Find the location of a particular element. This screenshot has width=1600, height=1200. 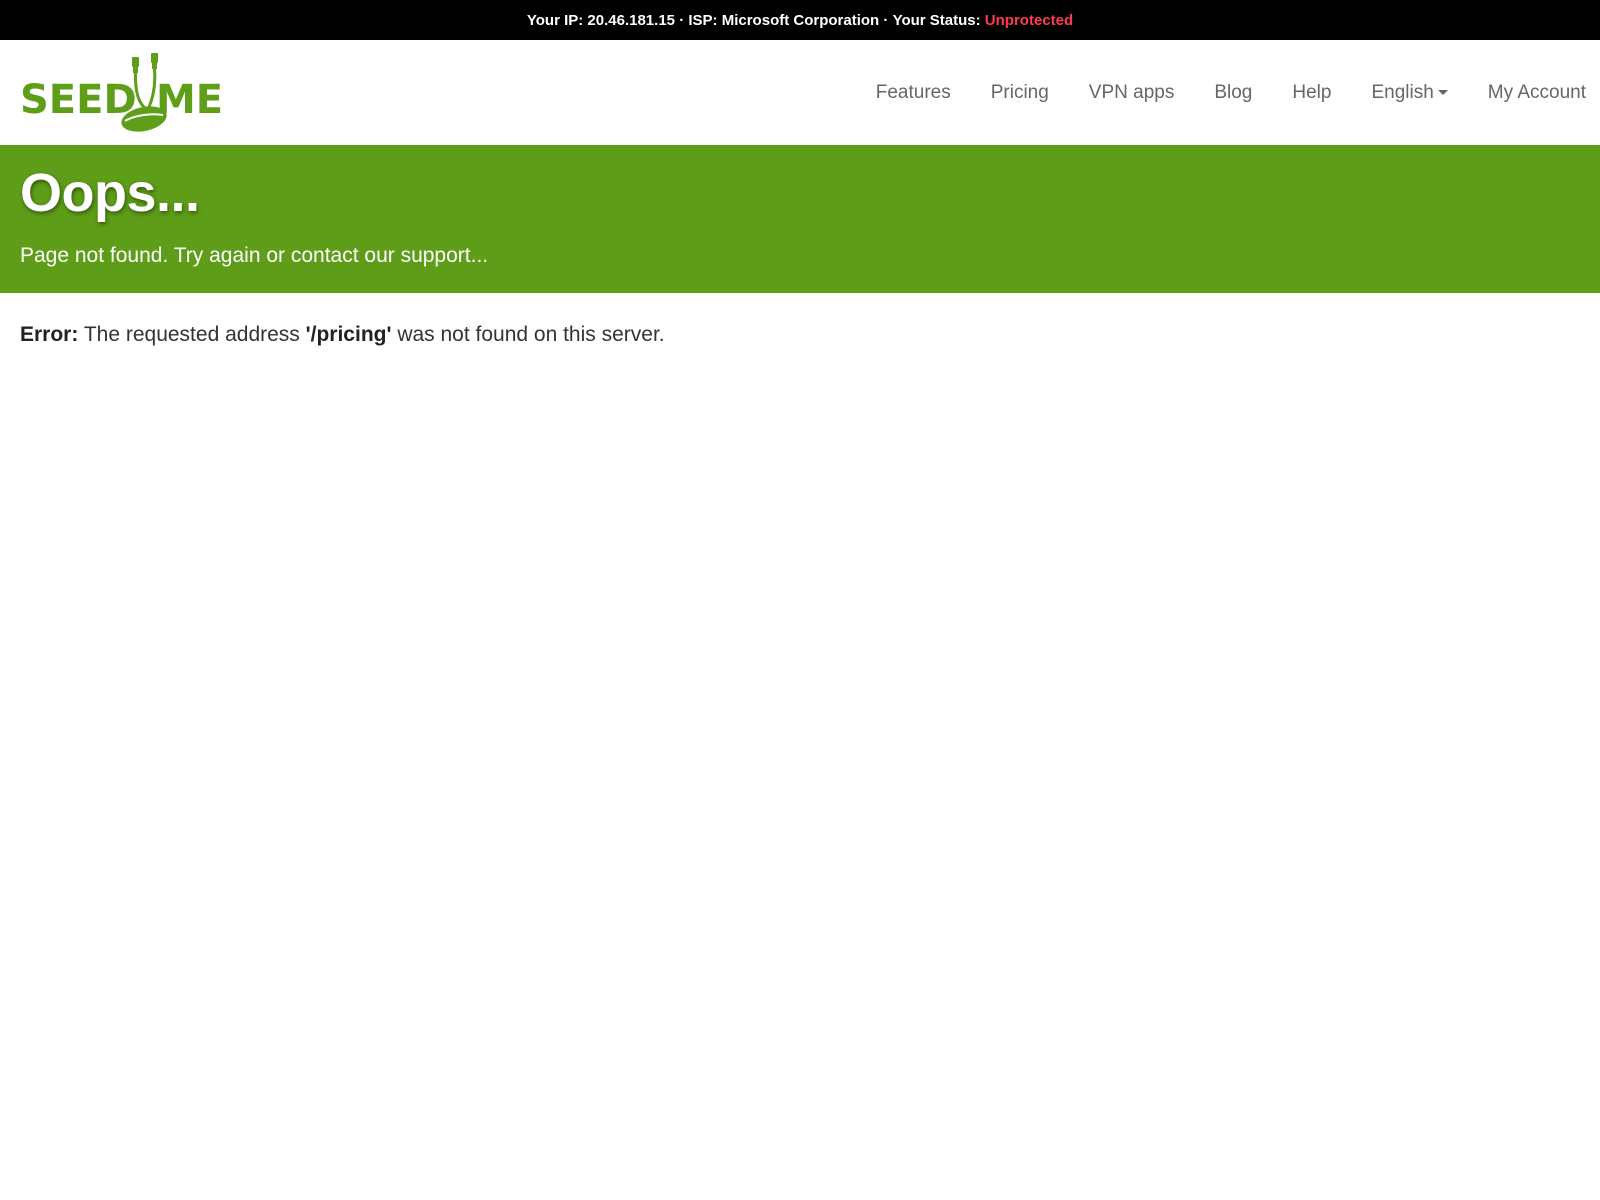

nav-features: Features is located at coordinates (913, 92).